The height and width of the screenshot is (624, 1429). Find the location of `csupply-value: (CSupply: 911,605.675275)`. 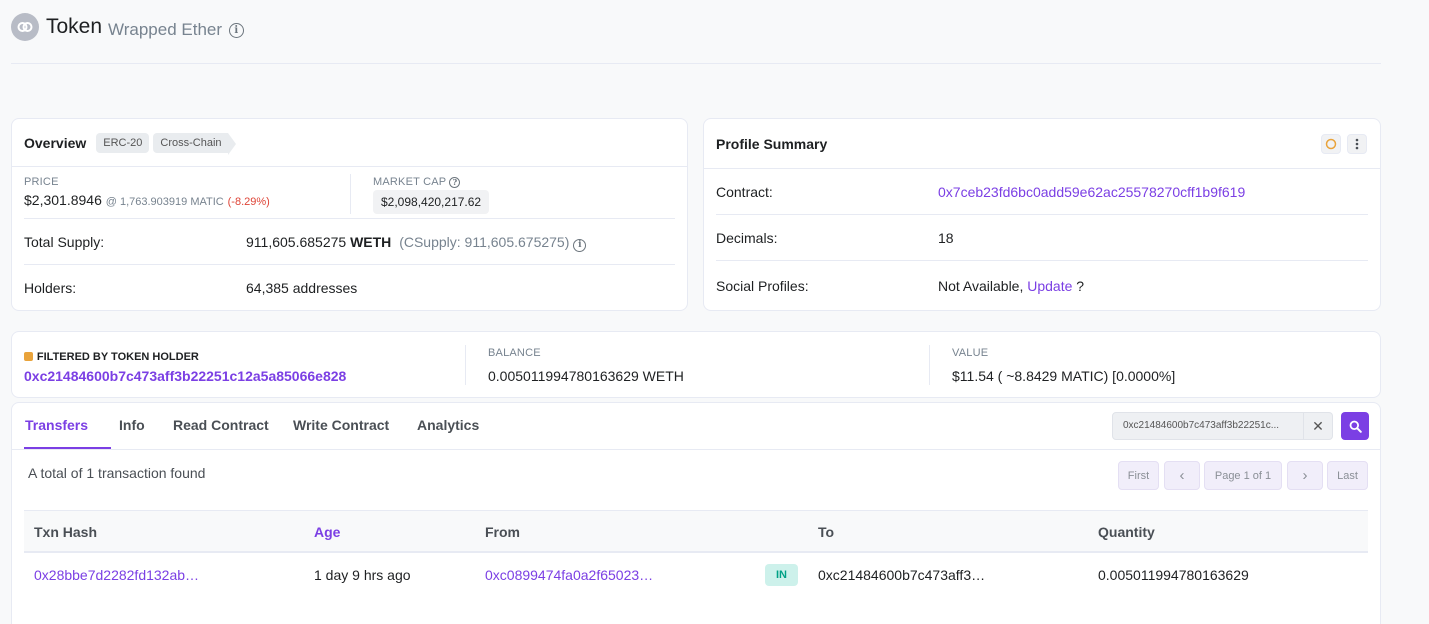

csupply-value: (CSupply: 911,605.675275) is located at coordinates (484, 242).